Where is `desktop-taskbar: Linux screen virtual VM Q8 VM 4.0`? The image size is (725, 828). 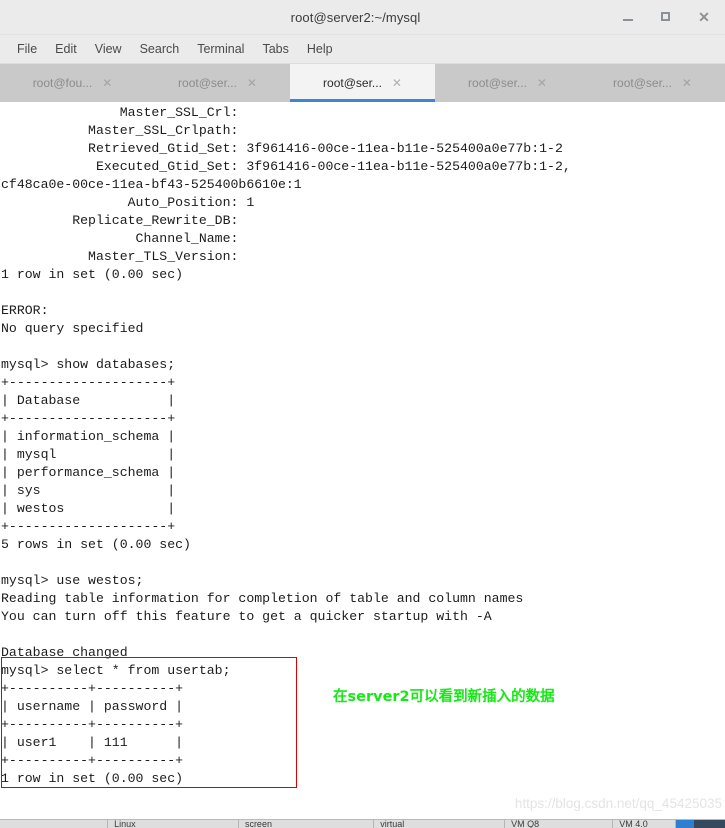 desktop-taskbar: Linux screen virtual VM Q8 VM 4.0 is located at coordinates (362, 823).